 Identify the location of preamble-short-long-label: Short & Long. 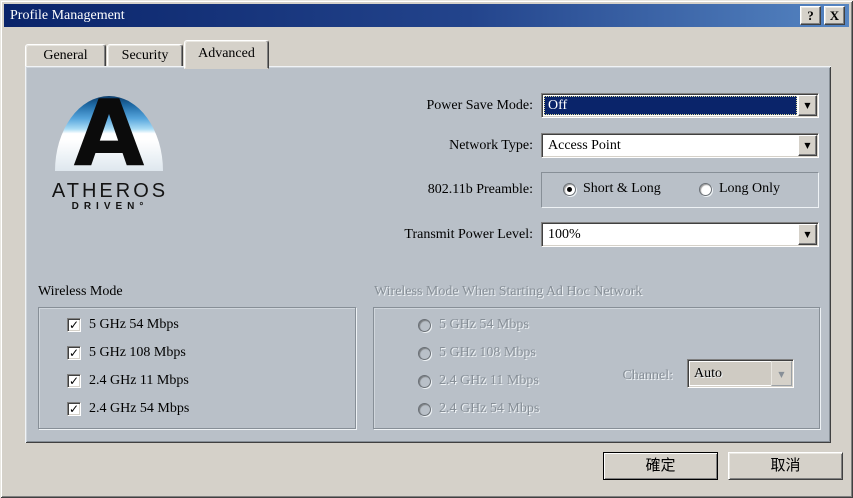
(622, 188).